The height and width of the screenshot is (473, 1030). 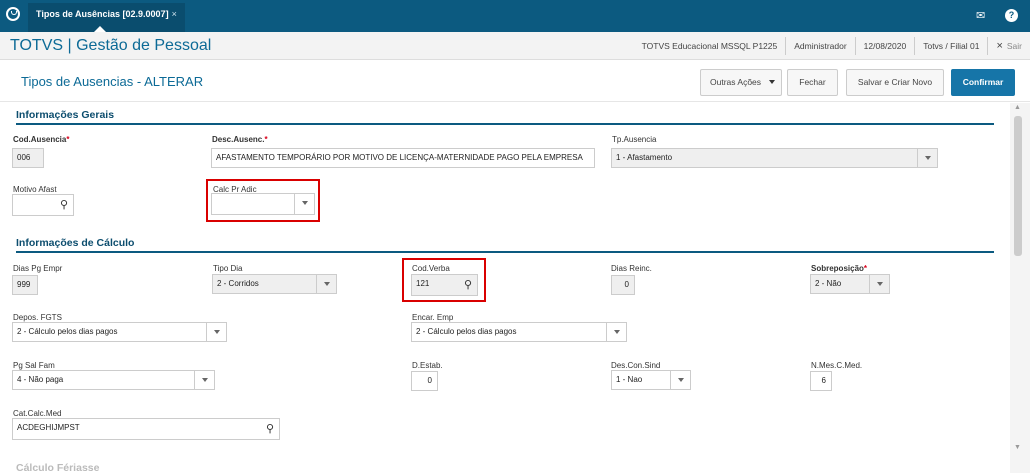 I want to click on des-con-sind-select: 1 - Nao, so click(x=651, y=380).